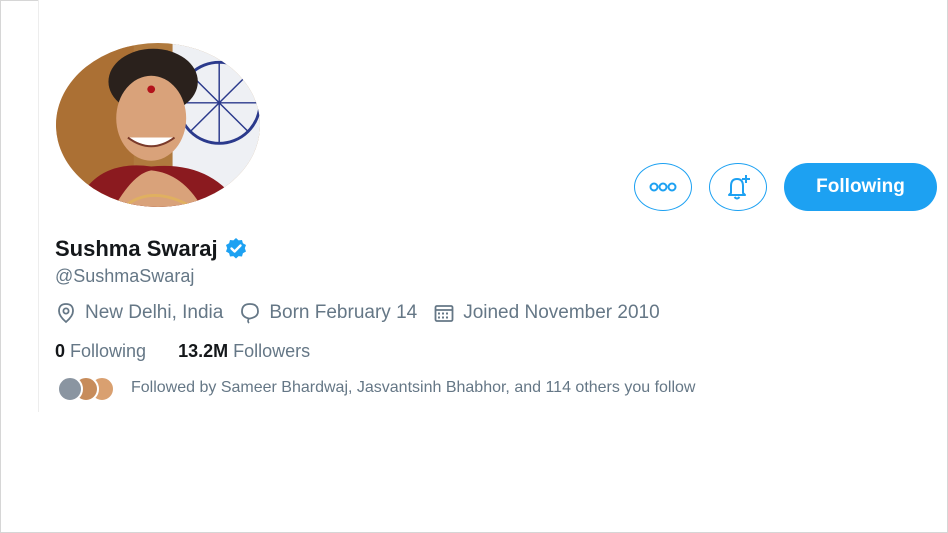 Image resolution: width=948 pixels, height=533 pixels. I want to click on more-options-button, so click(663, 187).